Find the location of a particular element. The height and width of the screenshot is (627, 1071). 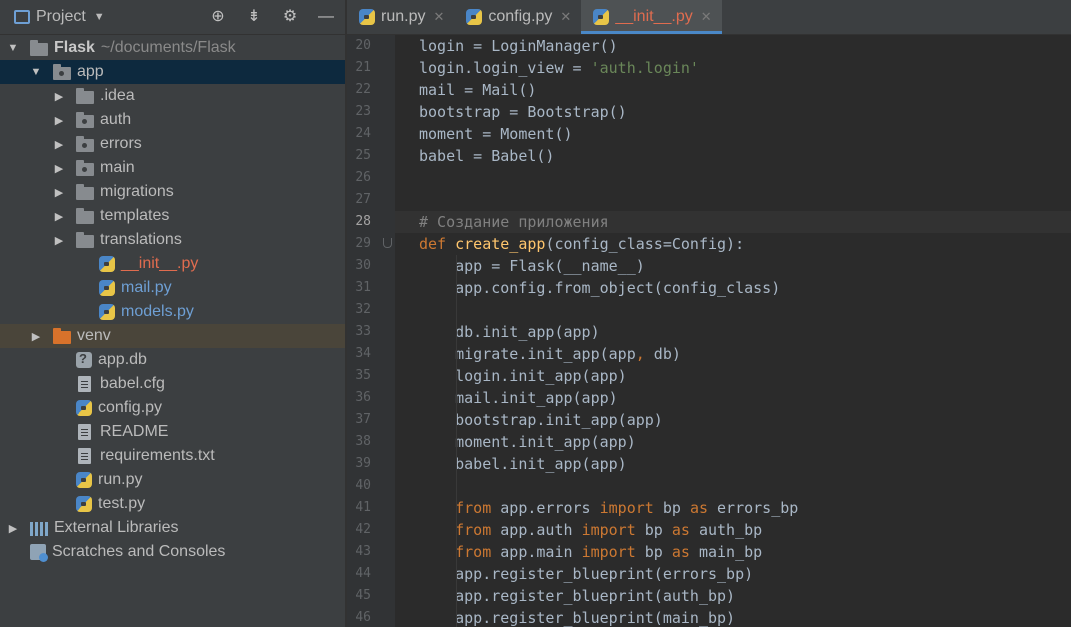

gear-icon: ⚙ is located at coordinates (290, 17).